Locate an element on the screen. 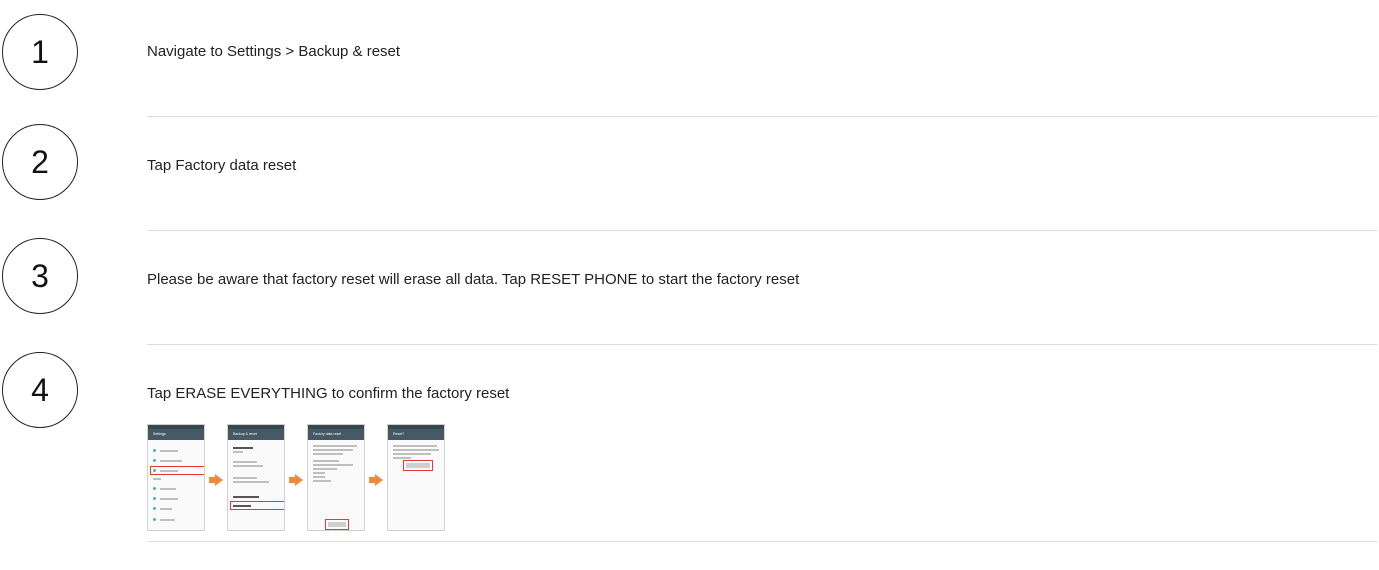  screenshot-settings: Settings is located at coordinates (176, 477).